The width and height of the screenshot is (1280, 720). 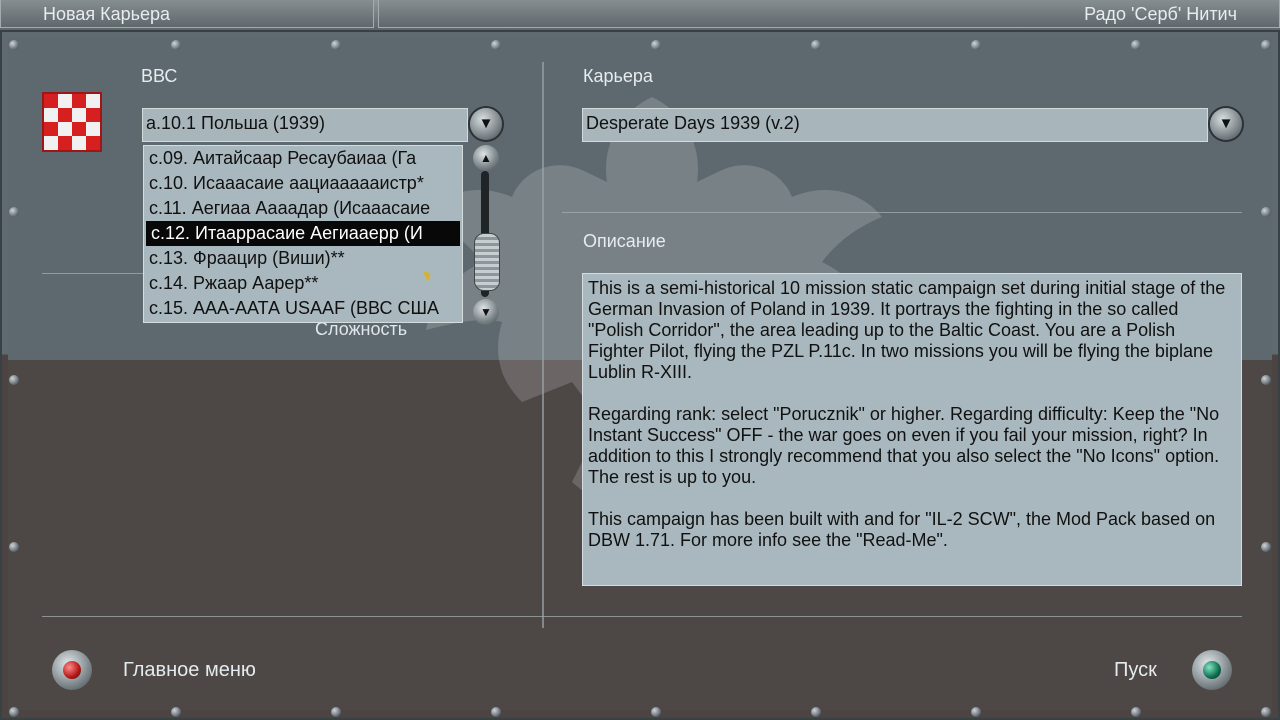 What do you see at coordinates (361, 329) in the screenshot?
I see `difficulty-label: Сложность` at bounding box center [361, 329].